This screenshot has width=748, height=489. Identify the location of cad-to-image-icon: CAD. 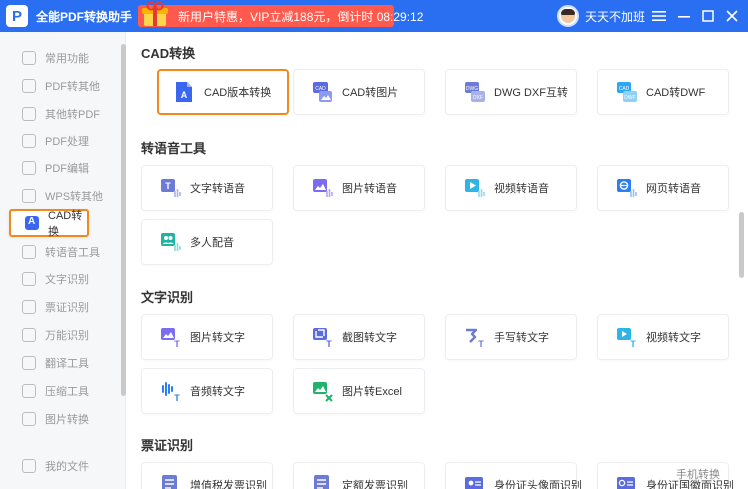
(322, 92).